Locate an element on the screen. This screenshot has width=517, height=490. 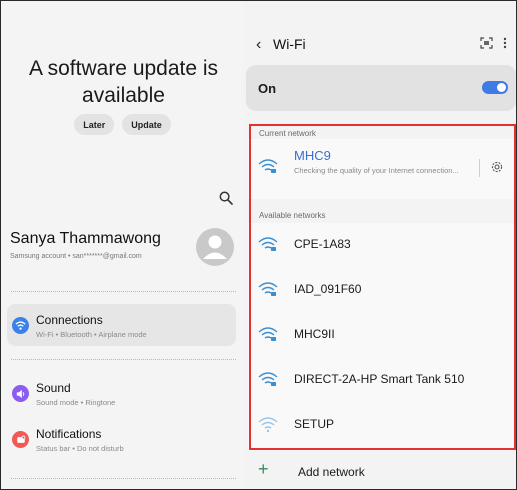
update-title: A software update is available is located at coordinates (123, 82).